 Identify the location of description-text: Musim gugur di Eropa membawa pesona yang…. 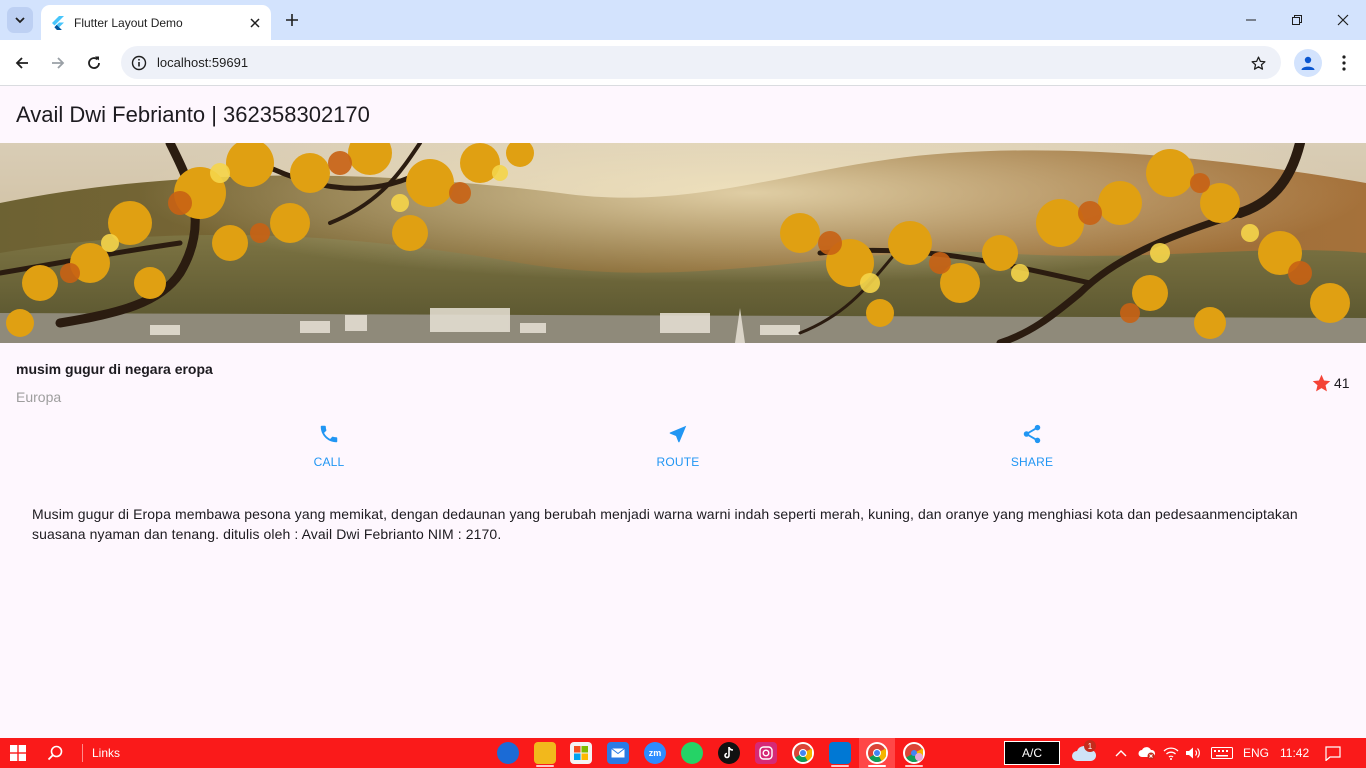
(665, 524).